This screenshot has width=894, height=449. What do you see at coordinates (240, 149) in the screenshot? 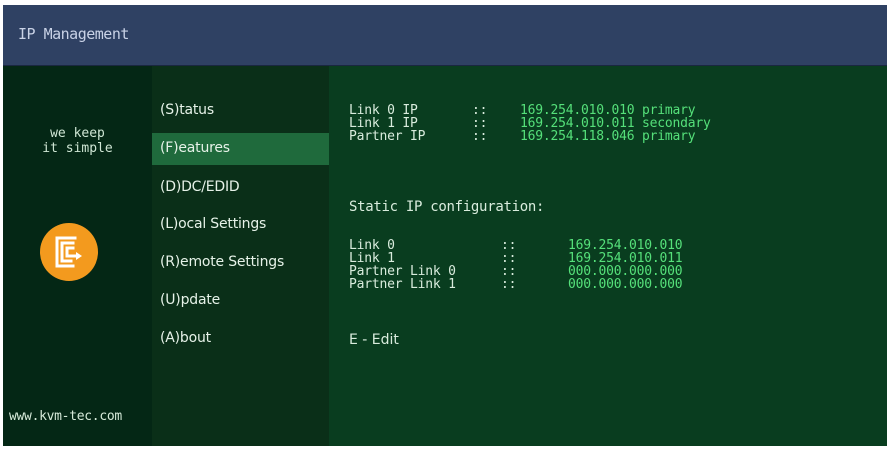
I see `menu-item-features: (F)eatures` at bounding box center [240, 149].